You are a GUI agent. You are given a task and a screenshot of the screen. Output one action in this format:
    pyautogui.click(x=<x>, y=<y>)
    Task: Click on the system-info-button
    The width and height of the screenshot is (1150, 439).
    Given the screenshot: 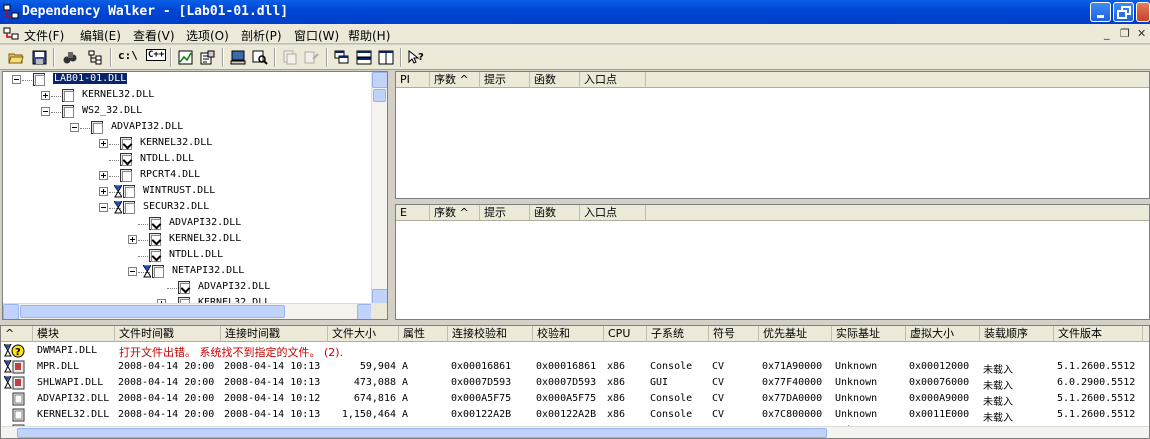 What is the action you would take?
    pyautogui.click(x=238, y=57)
    